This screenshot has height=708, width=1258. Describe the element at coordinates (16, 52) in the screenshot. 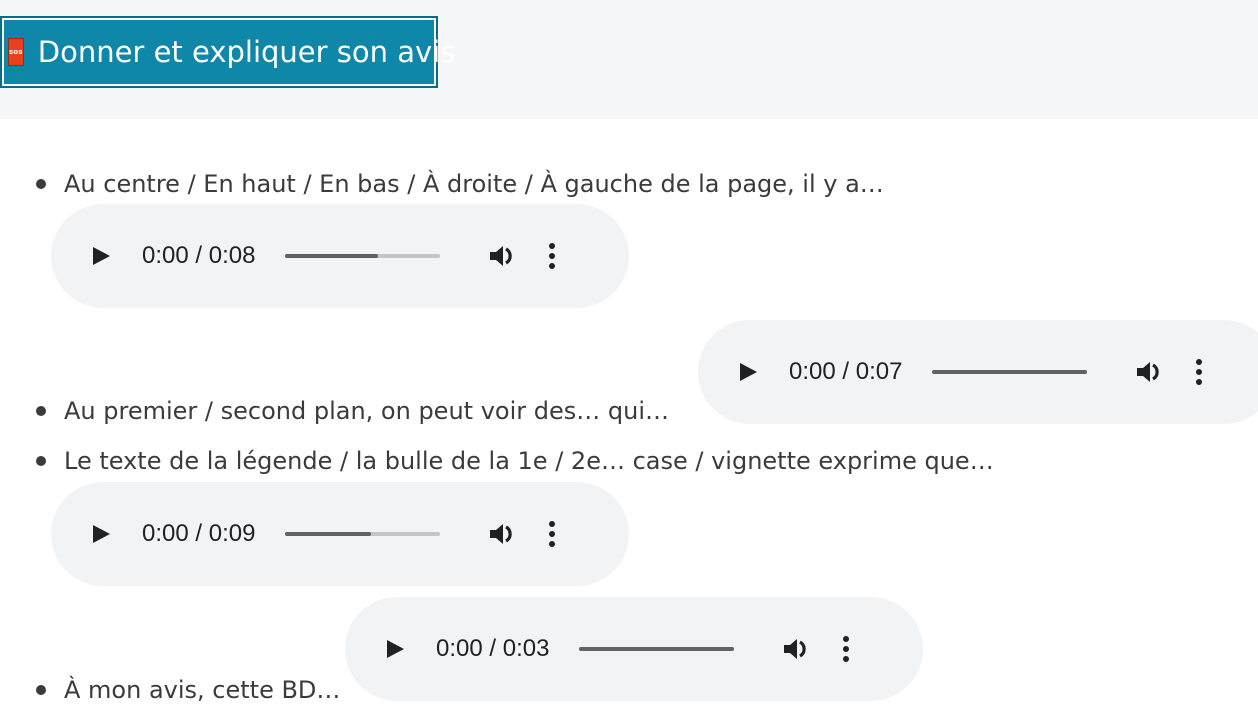

I see `sos-icon: sos` at that location.